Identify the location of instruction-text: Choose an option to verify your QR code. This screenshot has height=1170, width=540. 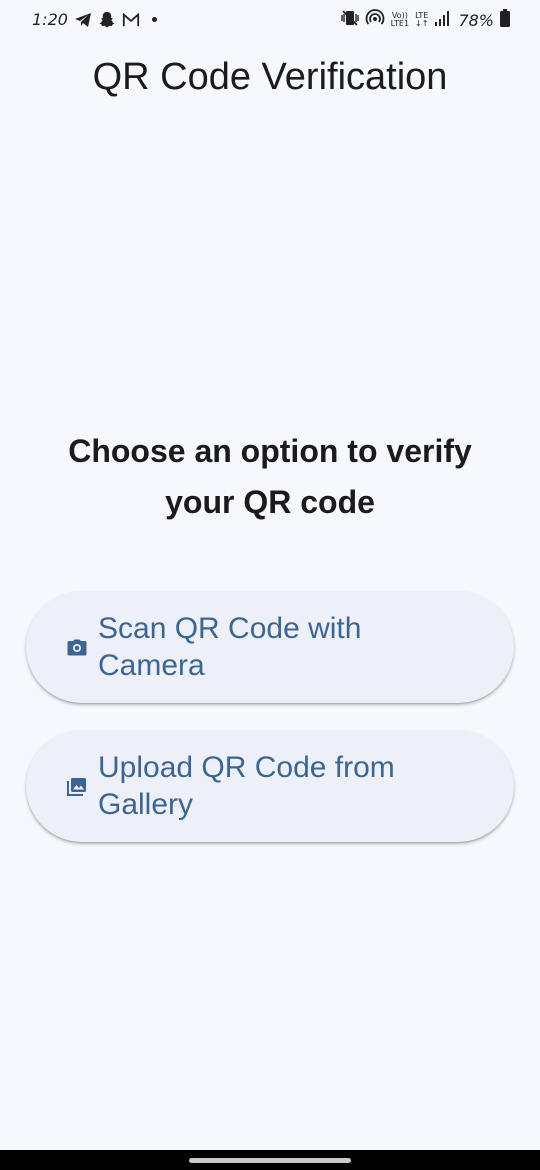
(270, 476).